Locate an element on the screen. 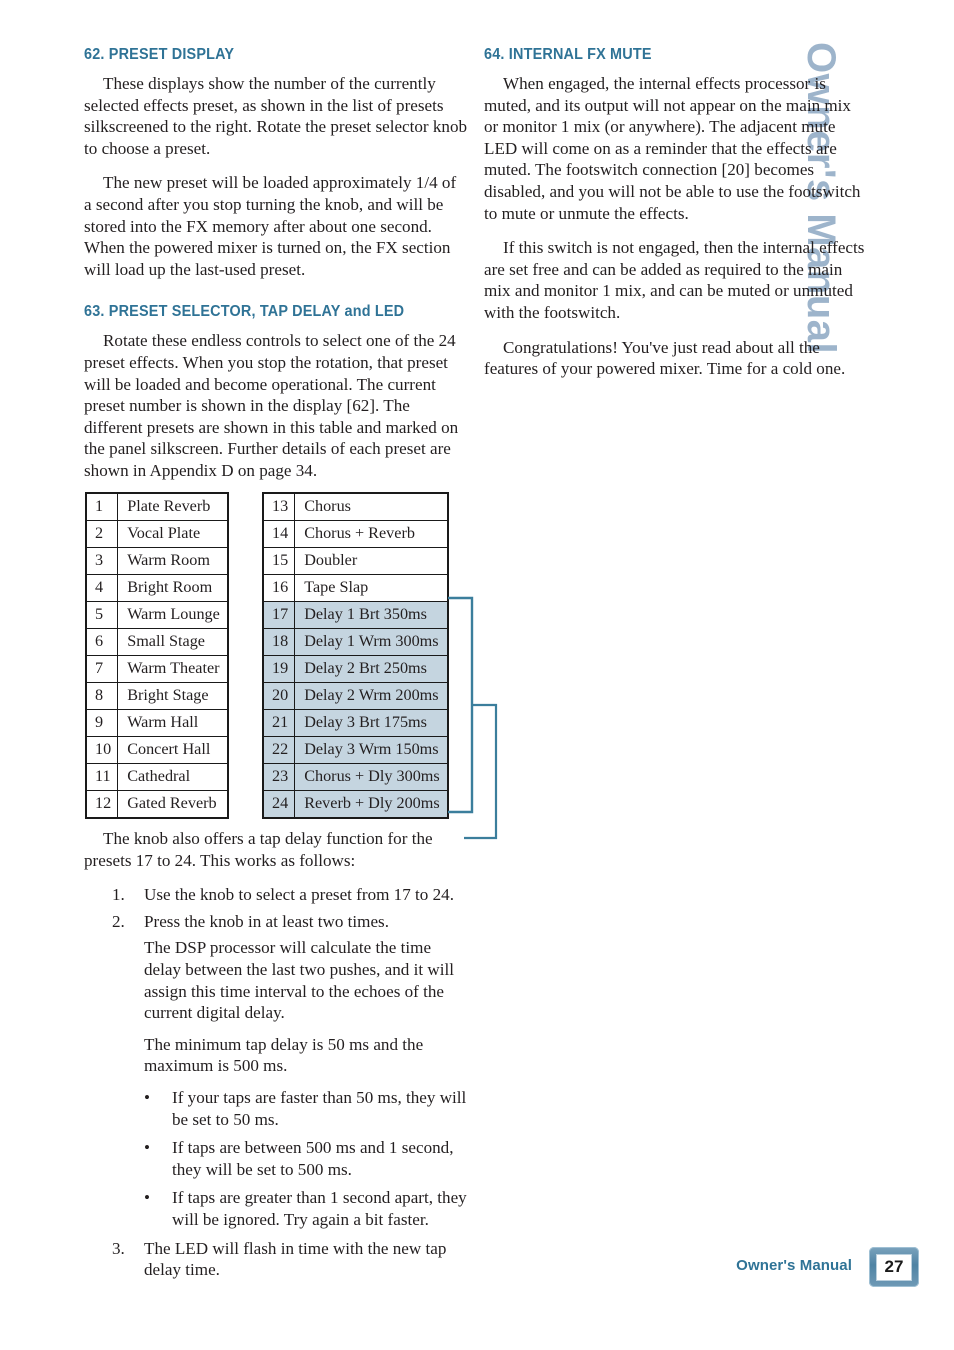 The image size is (954, 1350). preset-name: Small Stage is located at coordinates (173, 642).